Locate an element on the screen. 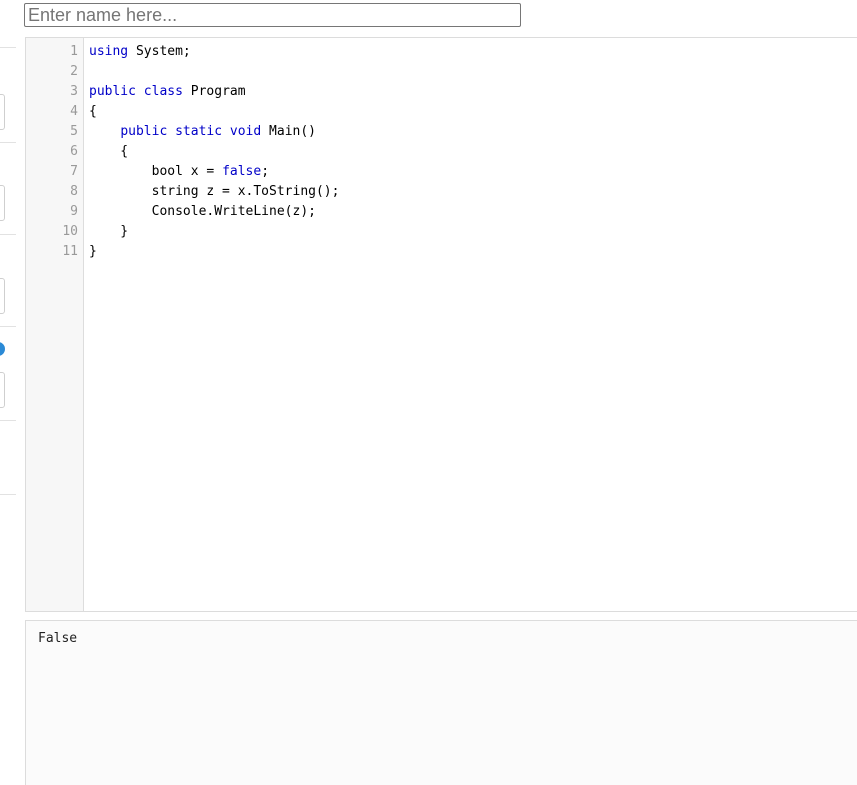 The width and height of the screenshot is (857, 785). keyword-token: class is located at coordinates (163, 91).